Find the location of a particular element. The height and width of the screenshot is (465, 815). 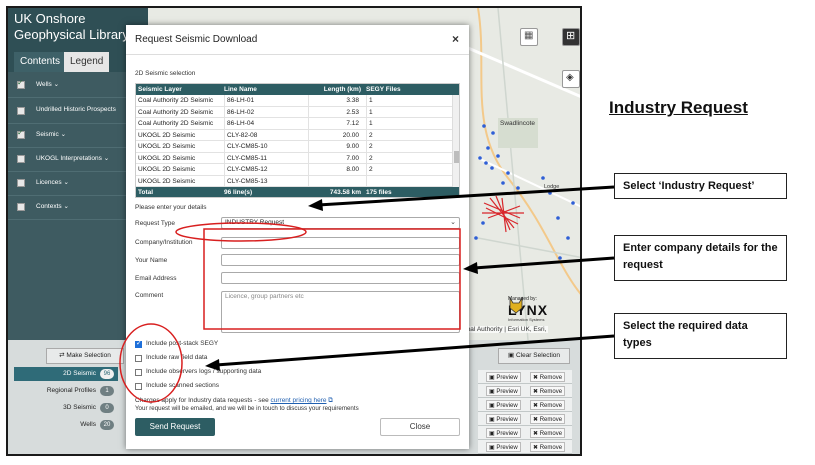

table-row: UKOGL 2D Seismic CLY-82-08 20.00 2 is located at coordinates (294, 135).